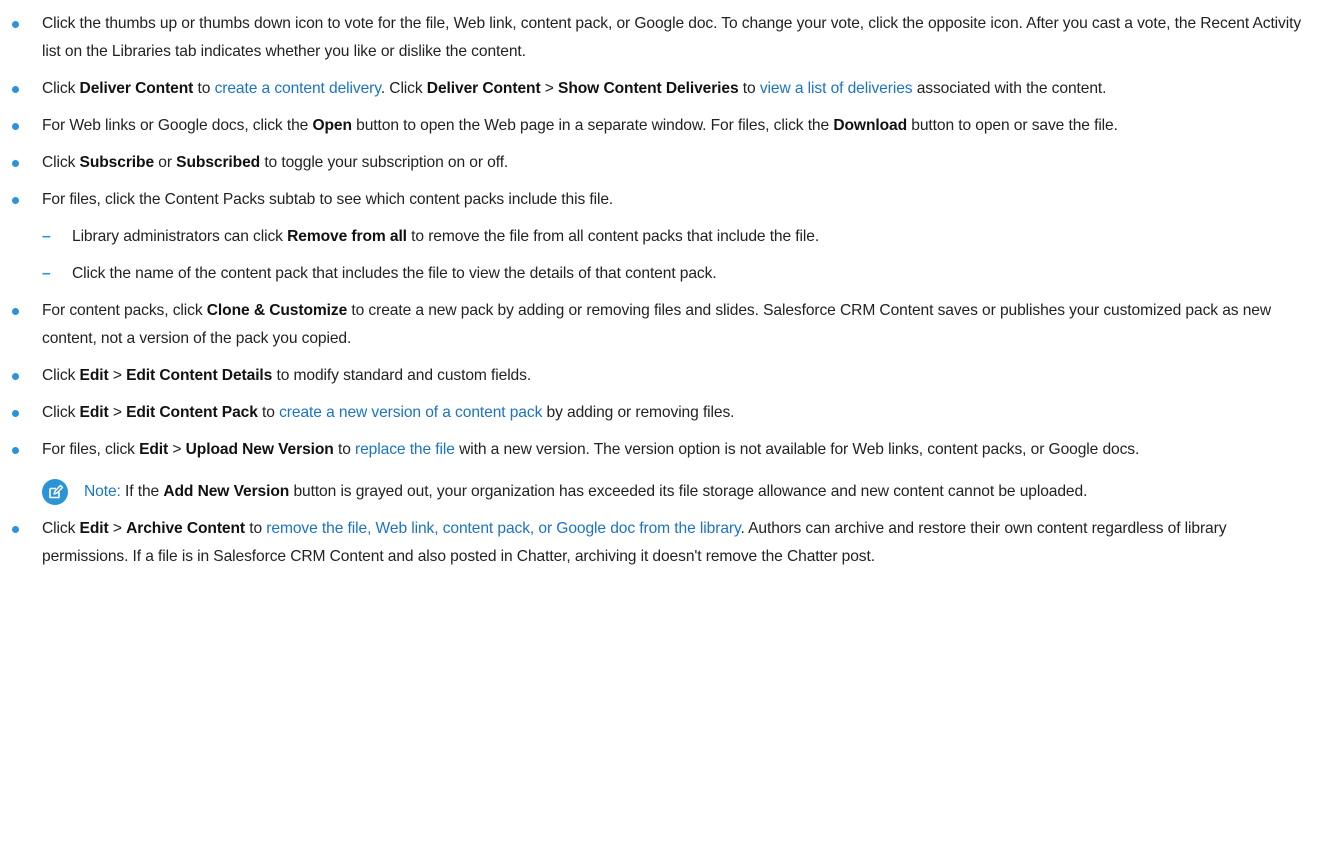 The width and height of the screenshot is (1318, 865). I want to click on item-text: by adding or removing files., so click(638, 412).